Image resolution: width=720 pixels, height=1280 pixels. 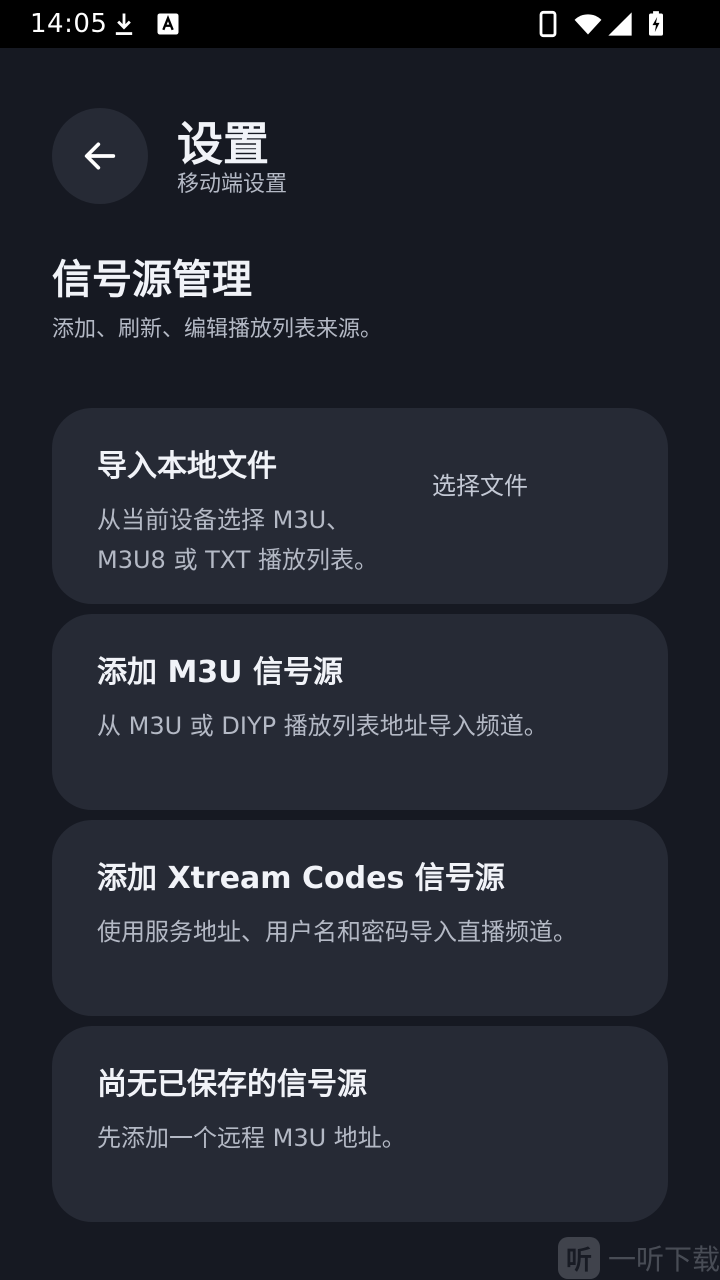 What do you see at coordinates (301, 878) in the screenshot?
I see `card-title: 添加 Xtream Codes 信号源` at bounding box center [301, 878].